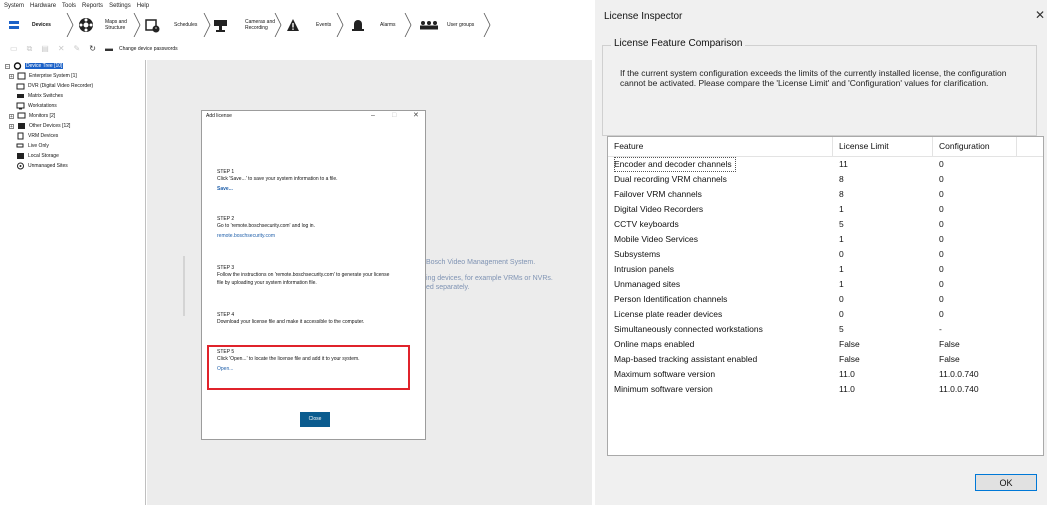  What do you see at coordinates (244, 25) in the screenshot?
I see `tab-cameras-and-recording: Cameras and Recording` at bounding box center [244, 25].